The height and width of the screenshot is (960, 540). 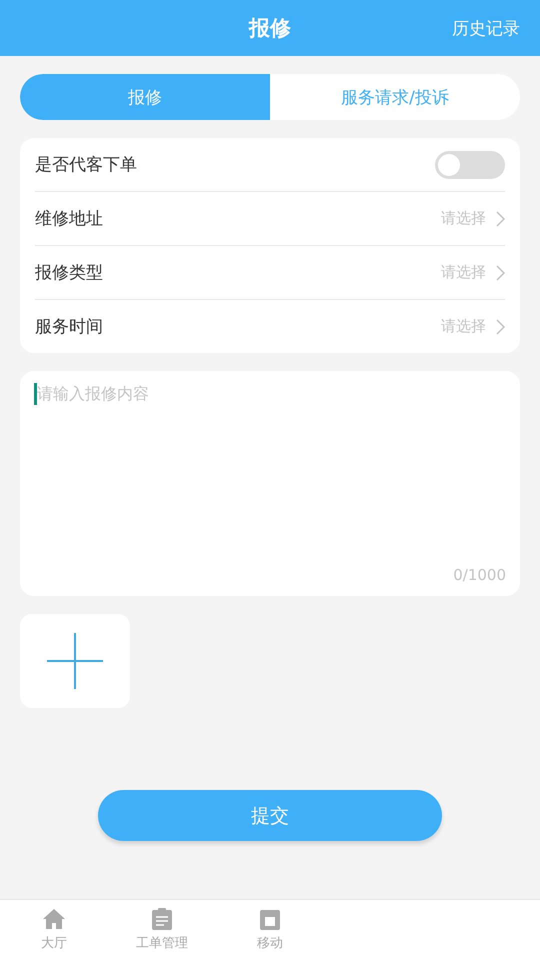 I want to click on toggle-switch, so click(x=470, y=164).